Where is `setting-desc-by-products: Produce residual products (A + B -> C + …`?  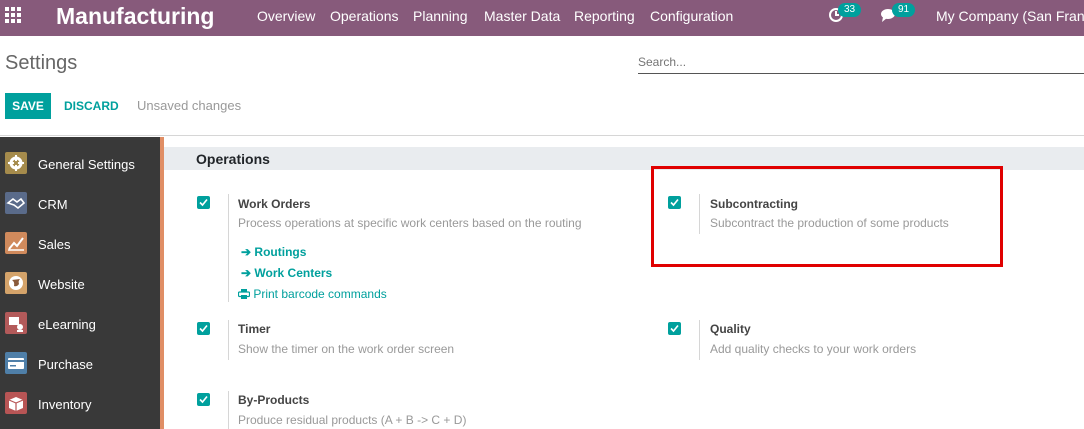
setting-desc-by-products: Produce residual products (A + B -> C + … is located at coordinates (352, 420).